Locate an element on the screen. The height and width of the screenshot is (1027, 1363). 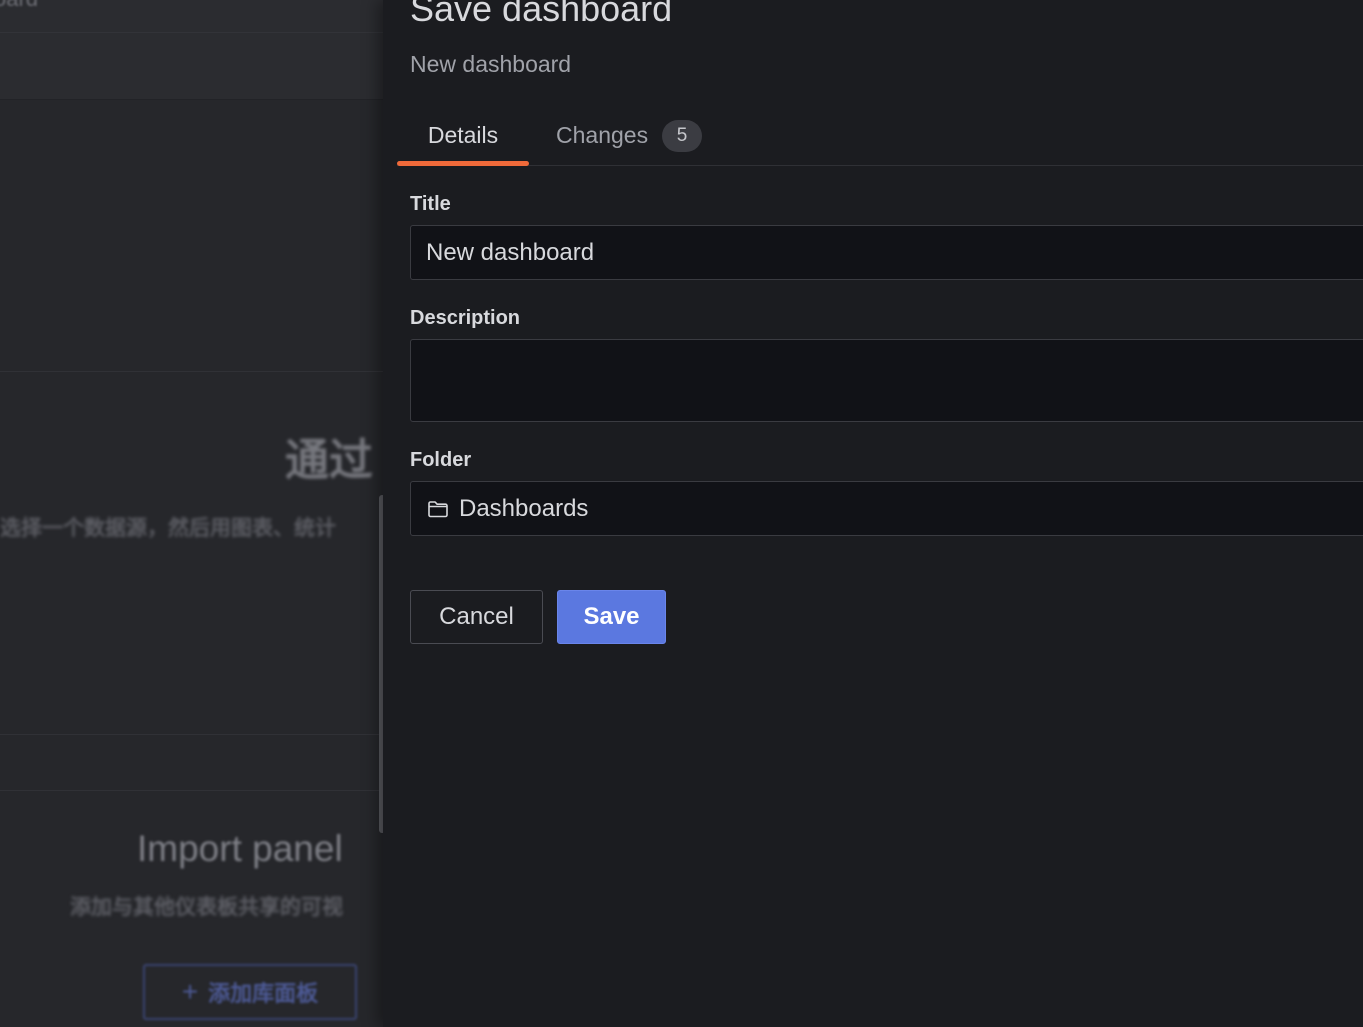
tab-changes: Changes 5 is located at coordinates (629, 135).